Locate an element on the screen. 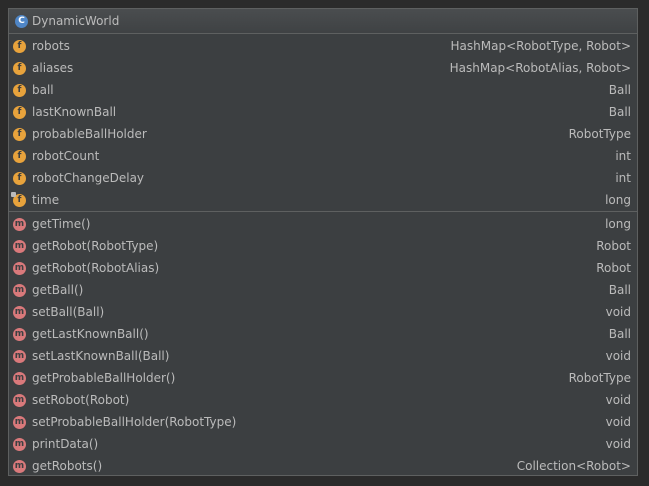 The height and width of the screenshot is (486, 649). field-row: f lastKnownBall Ball is located at coordinates (323, 112).